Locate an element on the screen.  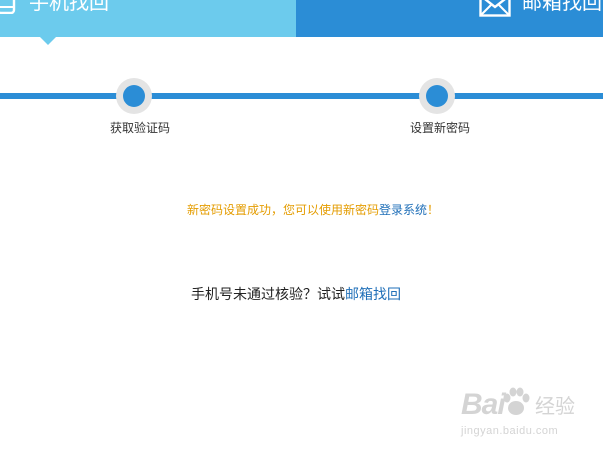
success-suffix: ！ is located at coordinates (433, 210).